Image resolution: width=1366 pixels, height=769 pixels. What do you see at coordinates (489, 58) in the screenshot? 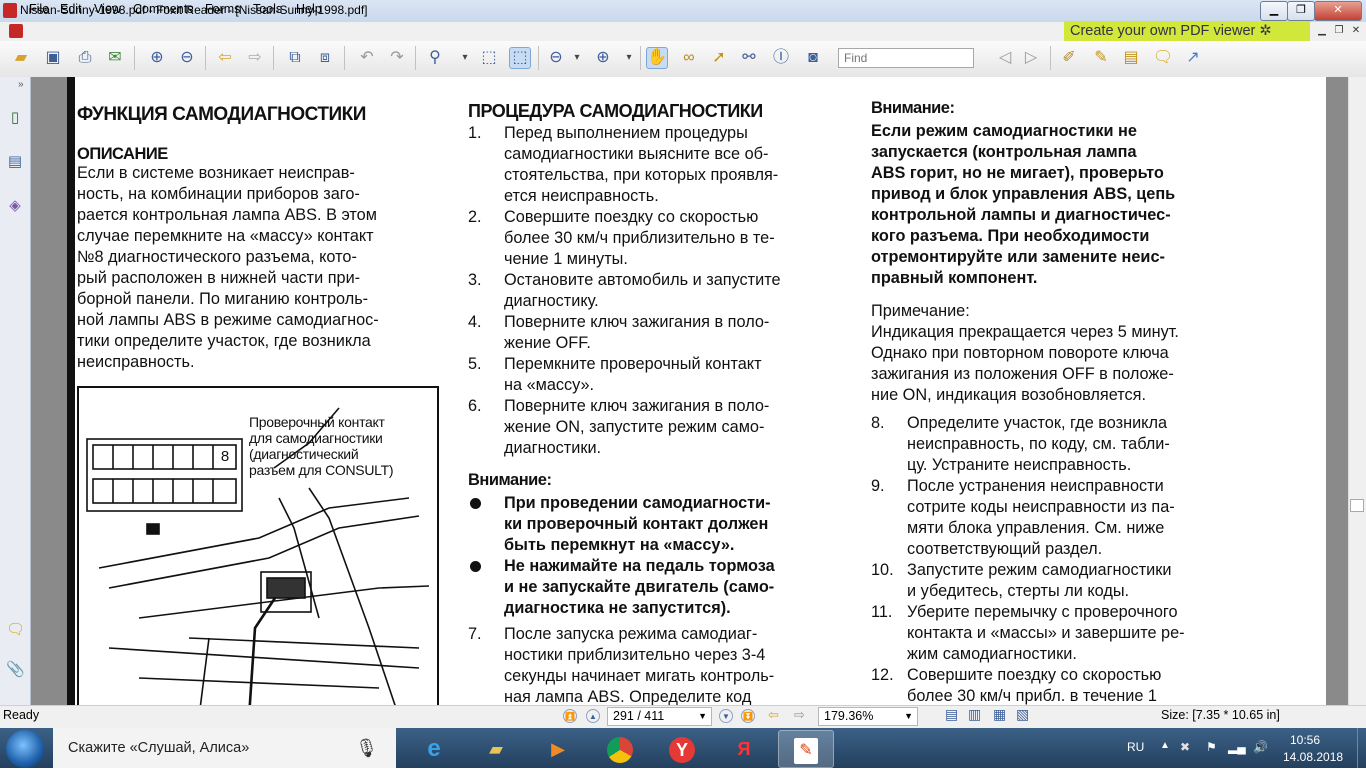
I see `fit-page-icon: ⬚` at bounding box center [489, 58].